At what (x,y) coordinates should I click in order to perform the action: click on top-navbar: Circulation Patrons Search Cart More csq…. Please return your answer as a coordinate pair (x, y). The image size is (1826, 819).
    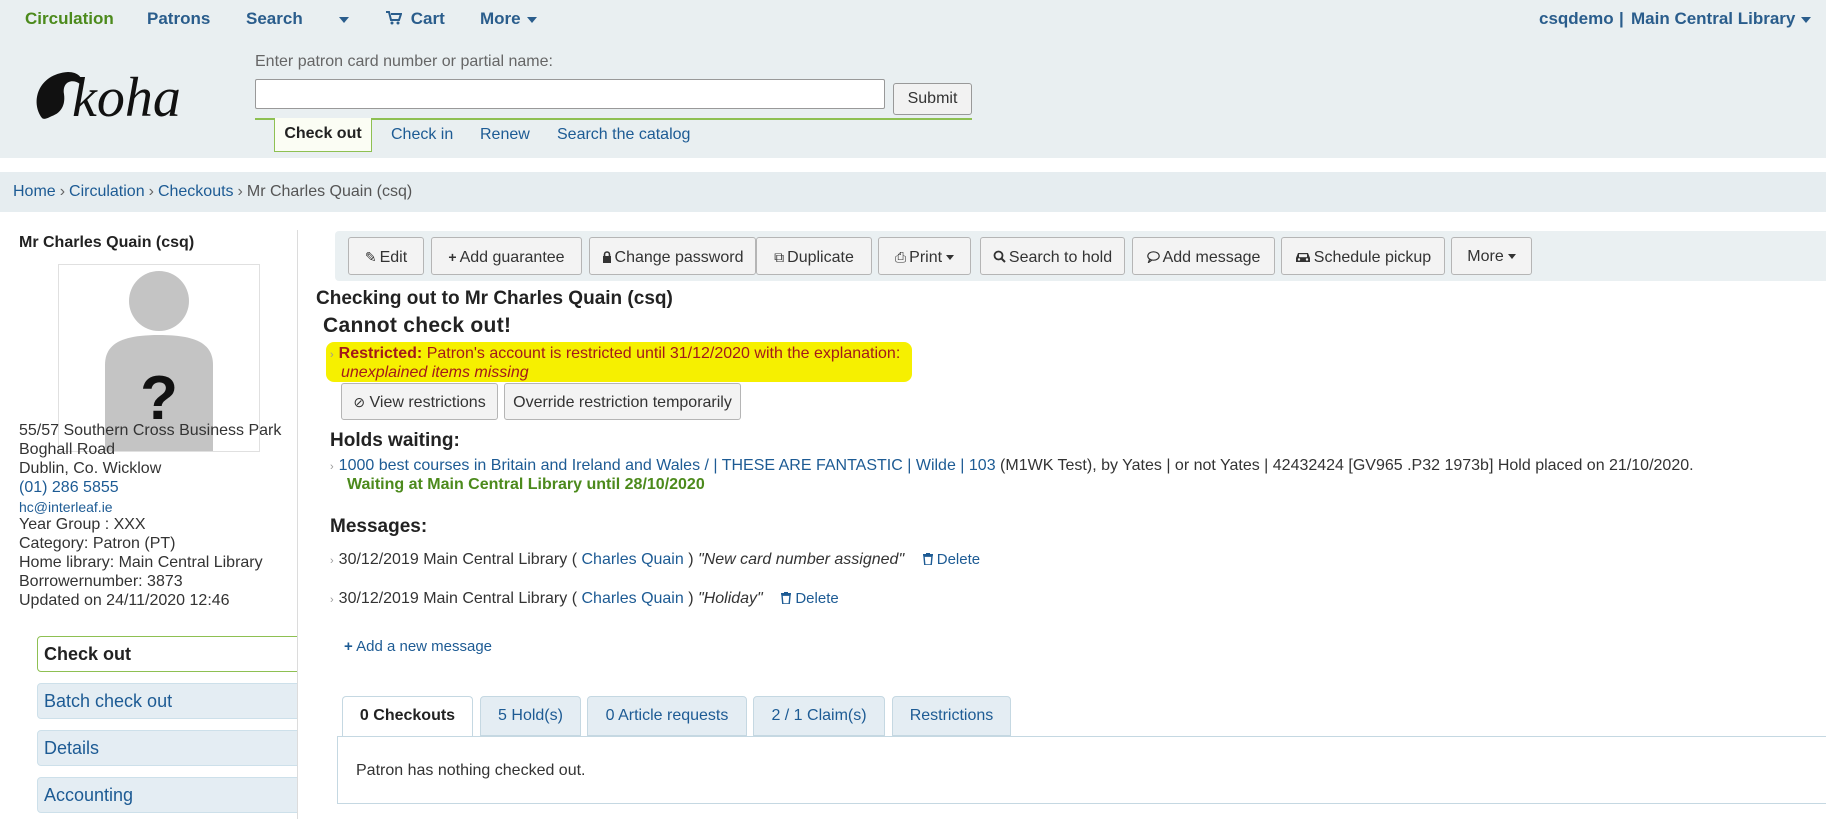
    Looking at the image, I should click on (913, 19).